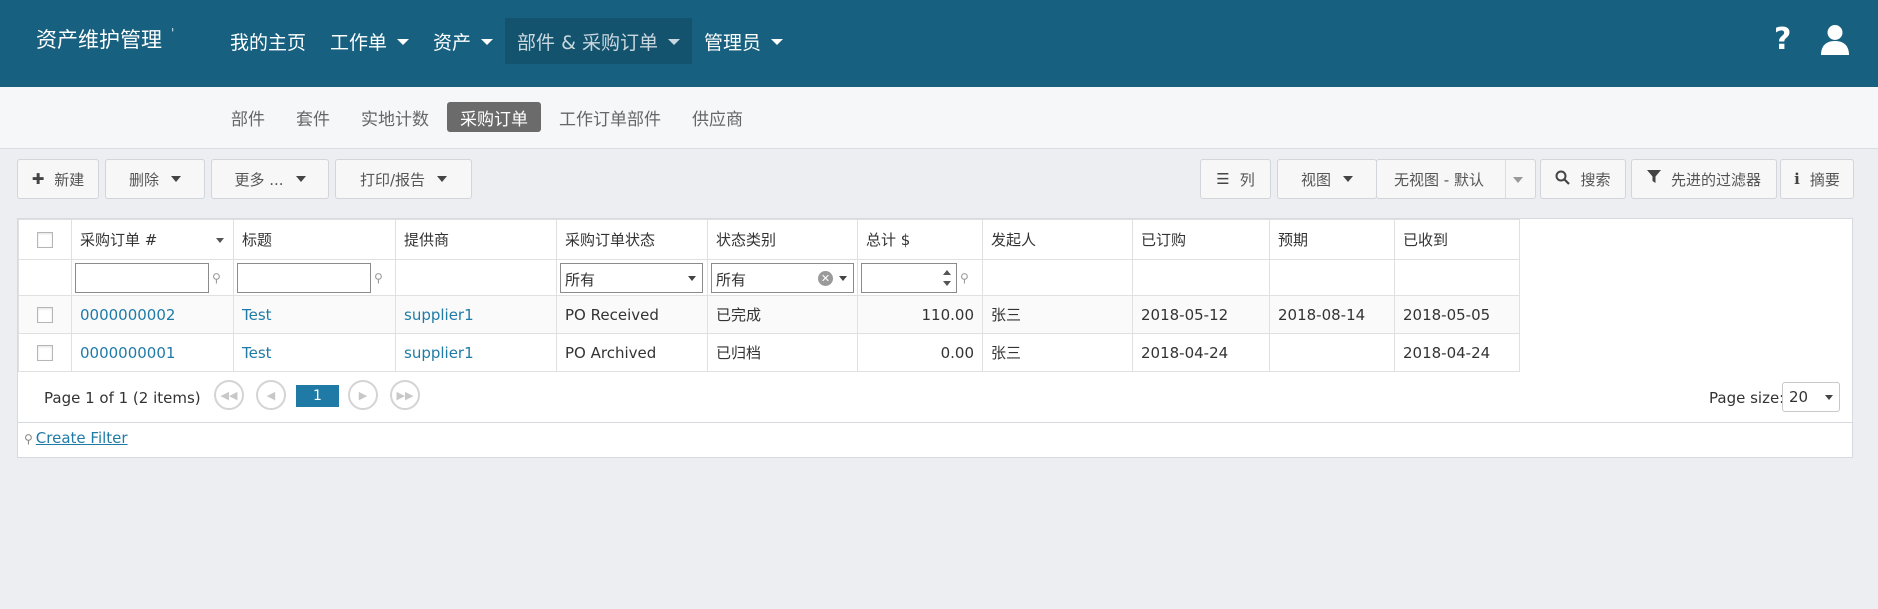 This screenshot has width=1878, height=609. I want to click on po-number-cell: 0000000001, so click(152, 352).